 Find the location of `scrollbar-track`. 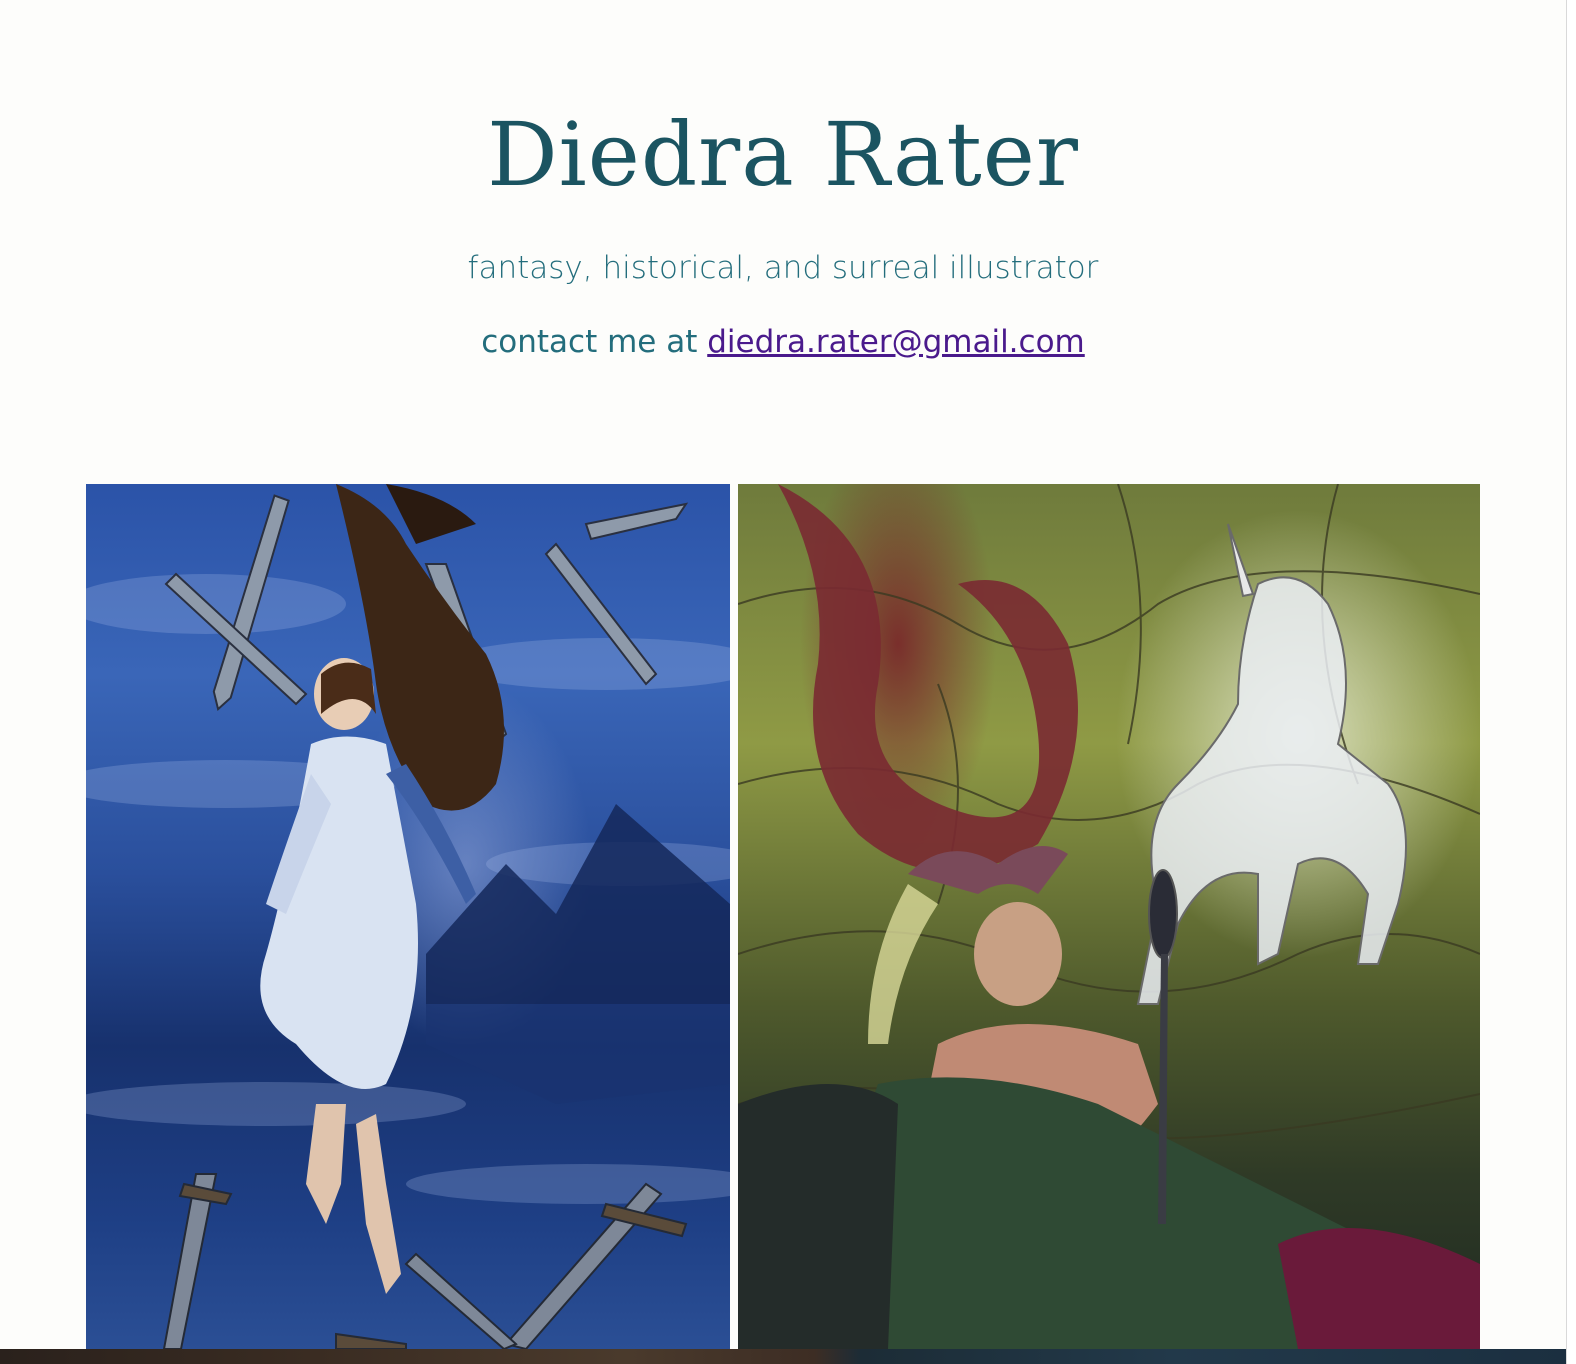

scrollbar-track is located at coordinates (1571, 682).